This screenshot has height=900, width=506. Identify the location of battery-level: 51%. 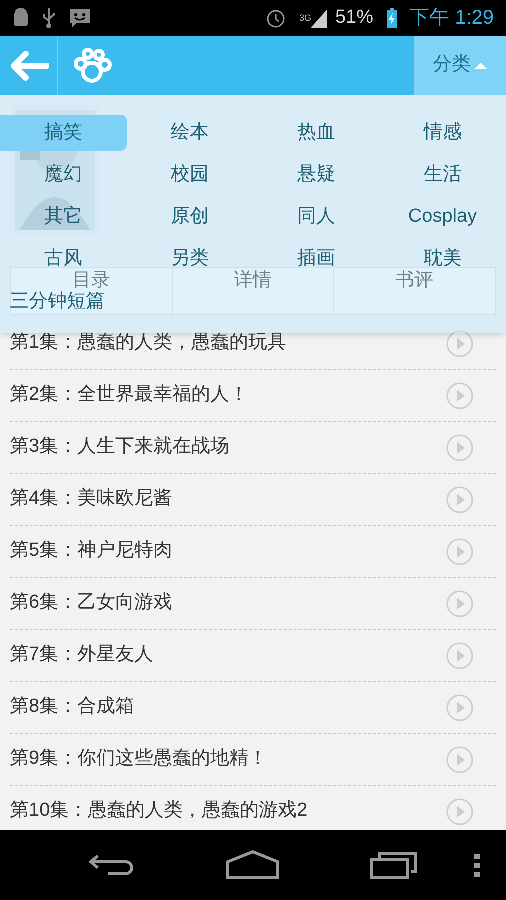
(354, 18).